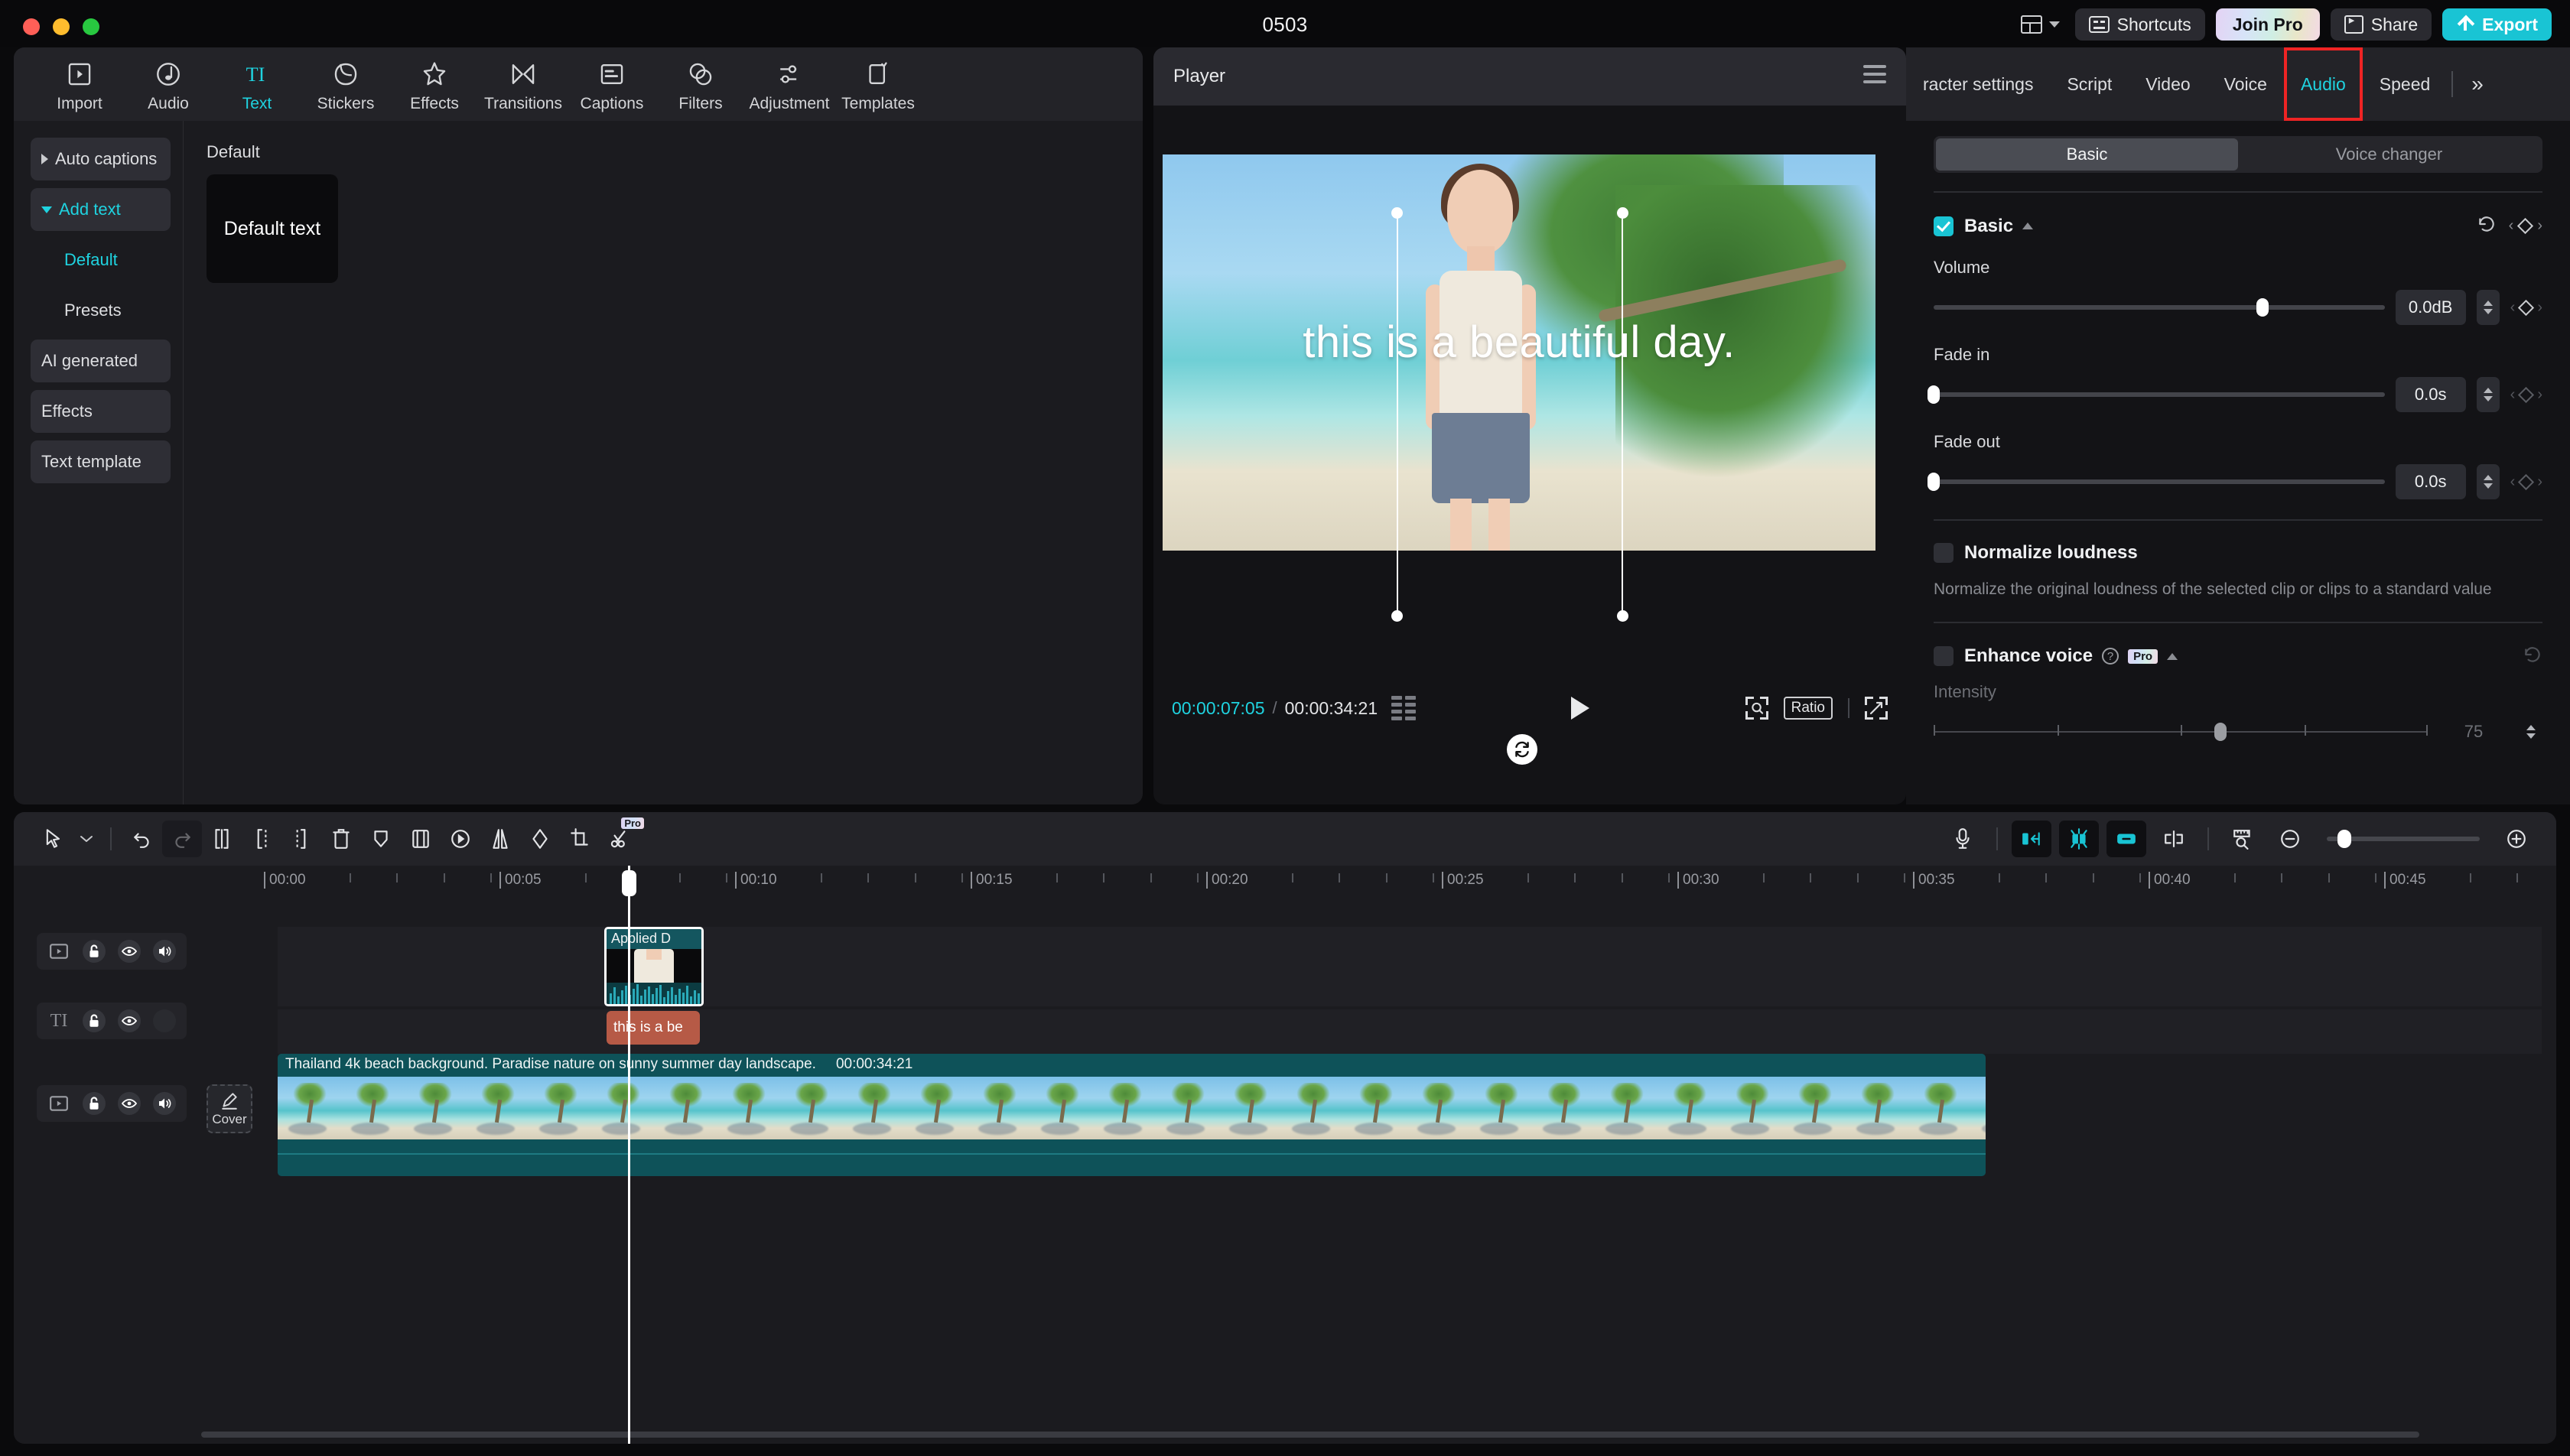  What do you see at coordinates (2488, 394) in the screenshot?
I see `fade-in-stepper` at bounding box center [2488, 394].